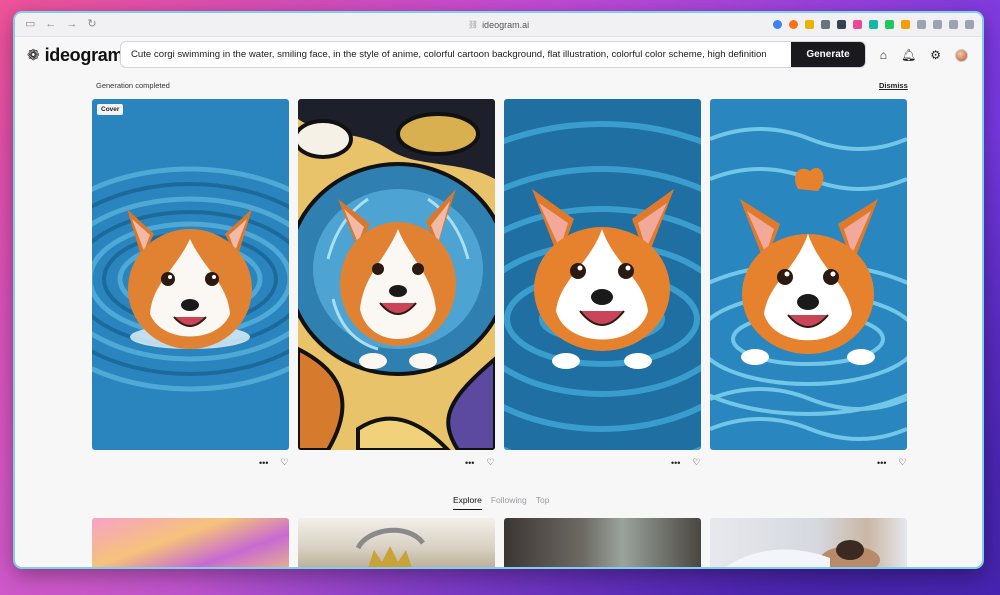  I want to click on dismiss-link: Dismiss, so click(893, 85).